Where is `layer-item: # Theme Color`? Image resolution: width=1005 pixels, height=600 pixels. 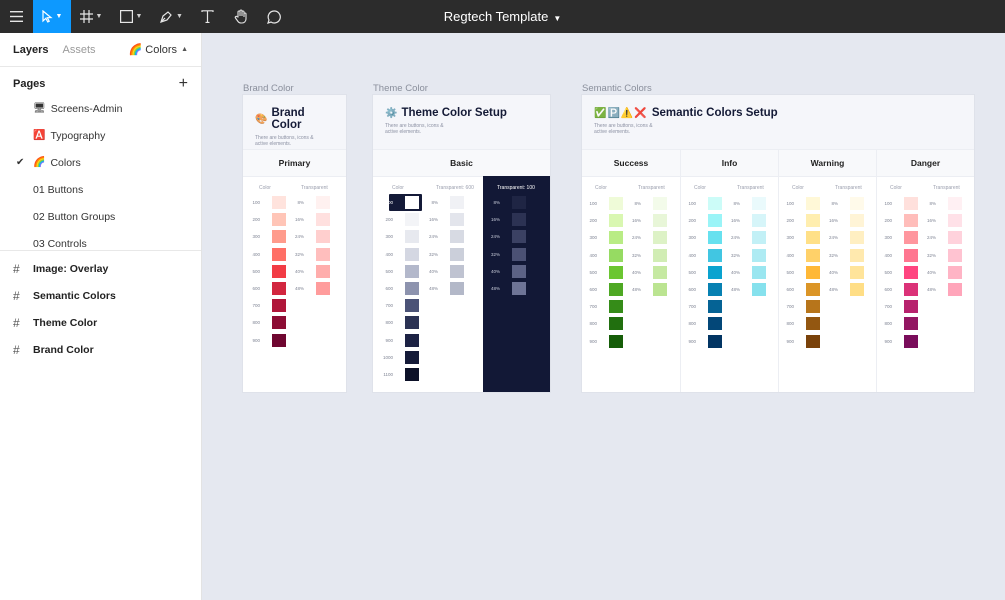
layer-item: # Theme Color is located at coordinates (100, 322).